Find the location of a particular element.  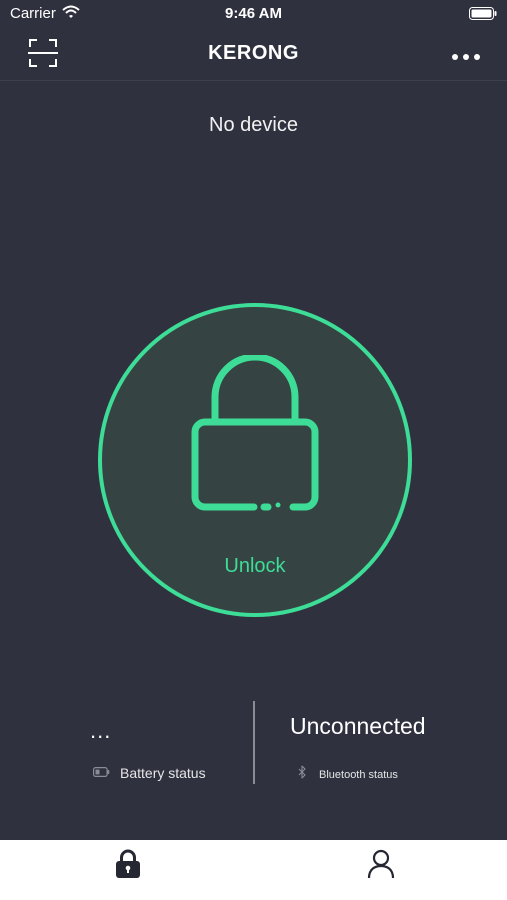

bluetooth-label-row: Bluetooth status is located at coordinates (348, 774).